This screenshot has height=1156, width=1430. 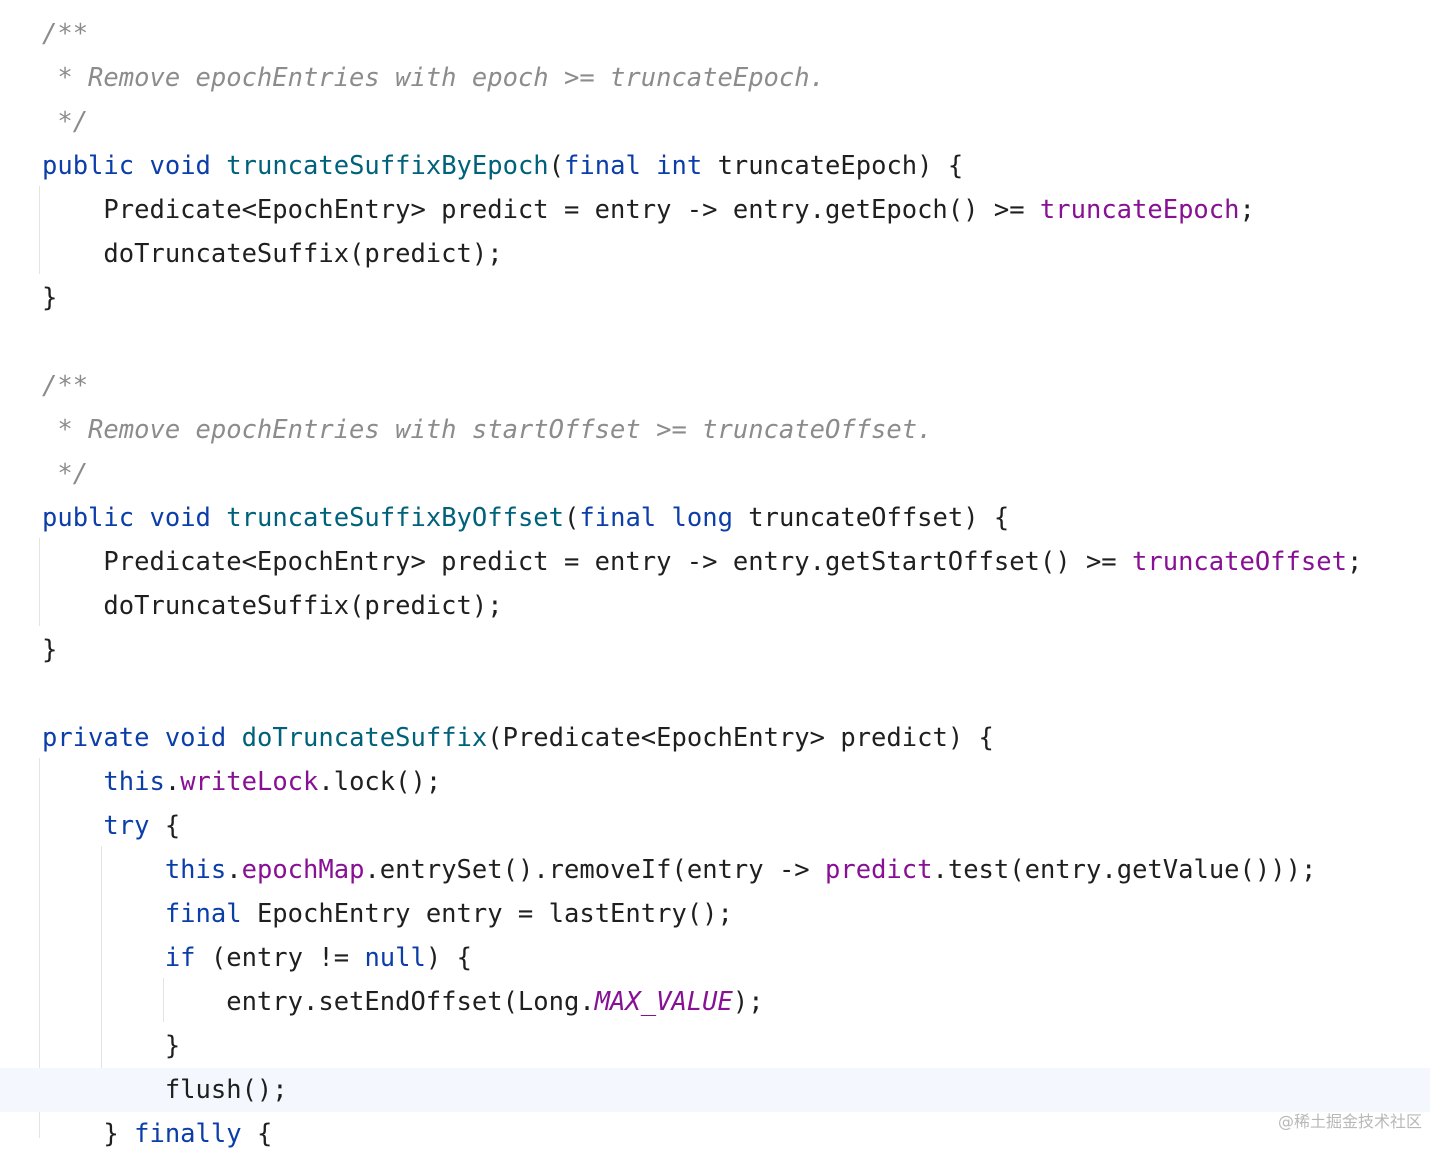 What do you see at coordinates (165, 1090) in the screenshot?
I see `code-token: flush();` at bounding box center [165, 1090].